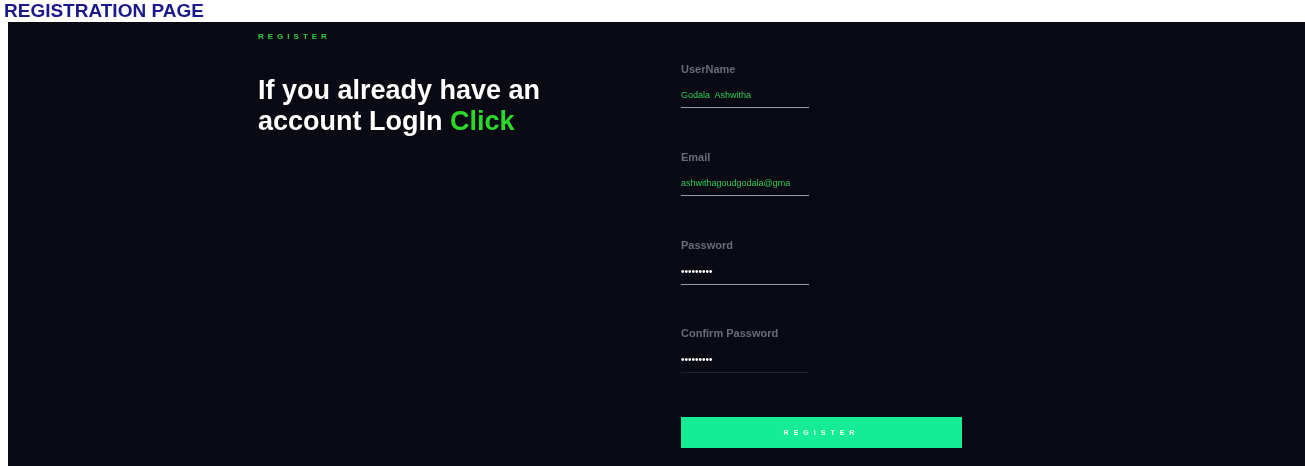 Image resolution: width=1305 pixels, height=466 pixels. Describe the element at coordinates (400, 106) in the screenshot. I see `login-prompt: If you already have an account LogIn Click` at that location.